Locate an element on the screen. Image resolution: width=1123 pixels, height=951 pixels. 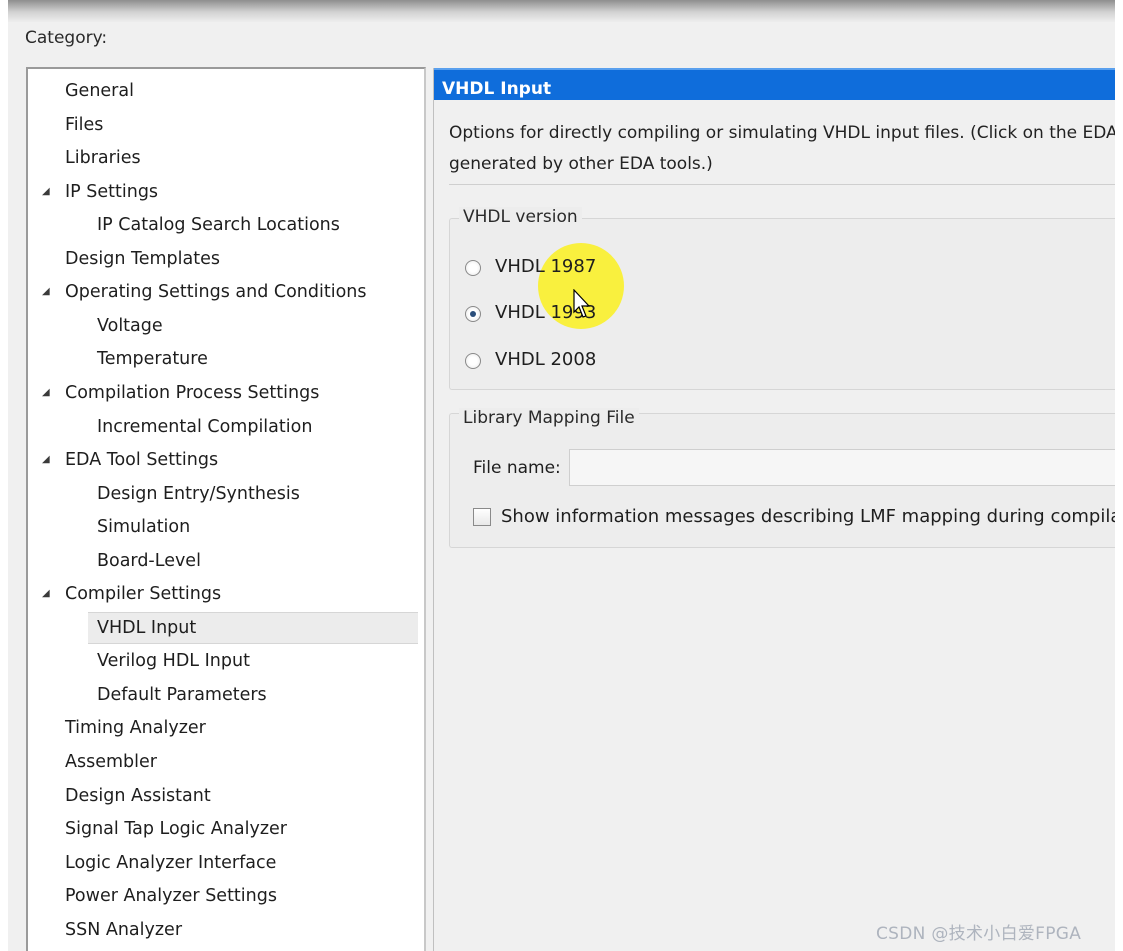
tree-item-label: Files is located at coordinates (84, 124).